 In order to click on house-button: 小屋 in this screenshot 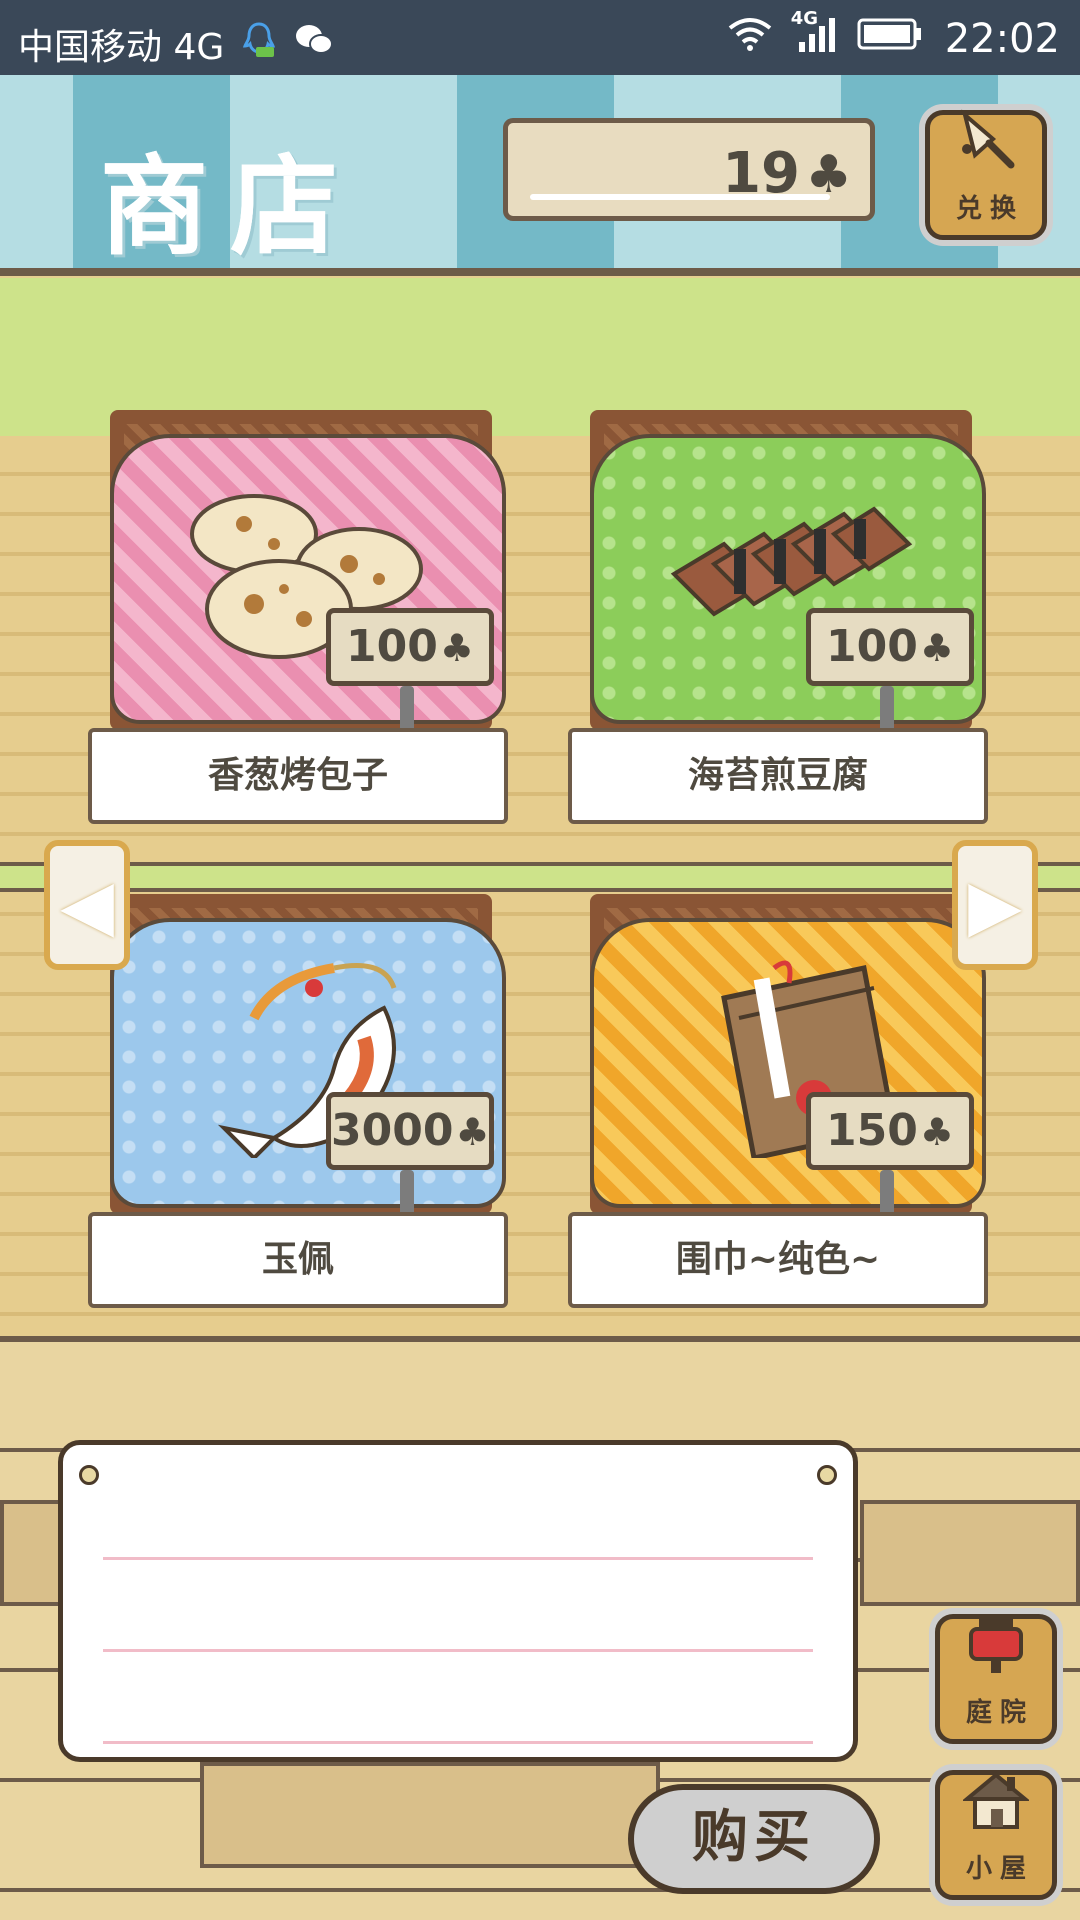, I will do `click(996, 1835)`.